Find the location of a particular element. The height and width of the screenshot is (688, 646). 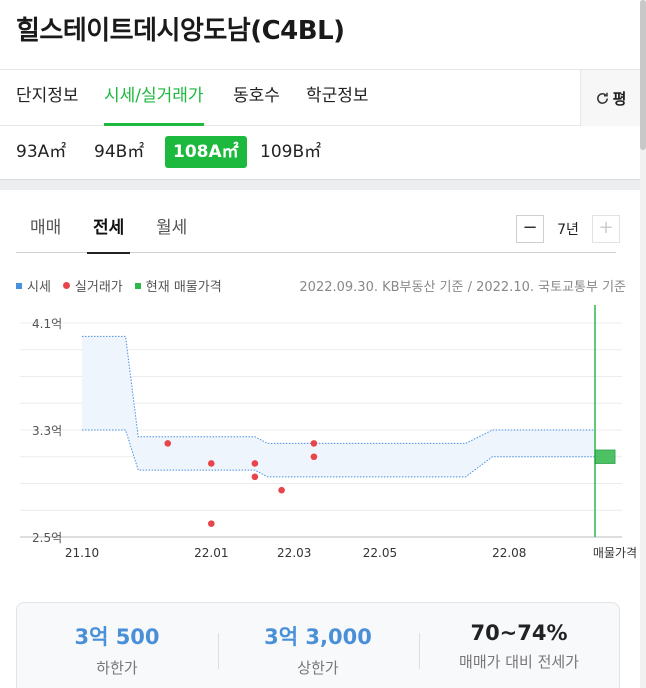

x-tick-label: 21.10 is located at coordinates (82, 553).